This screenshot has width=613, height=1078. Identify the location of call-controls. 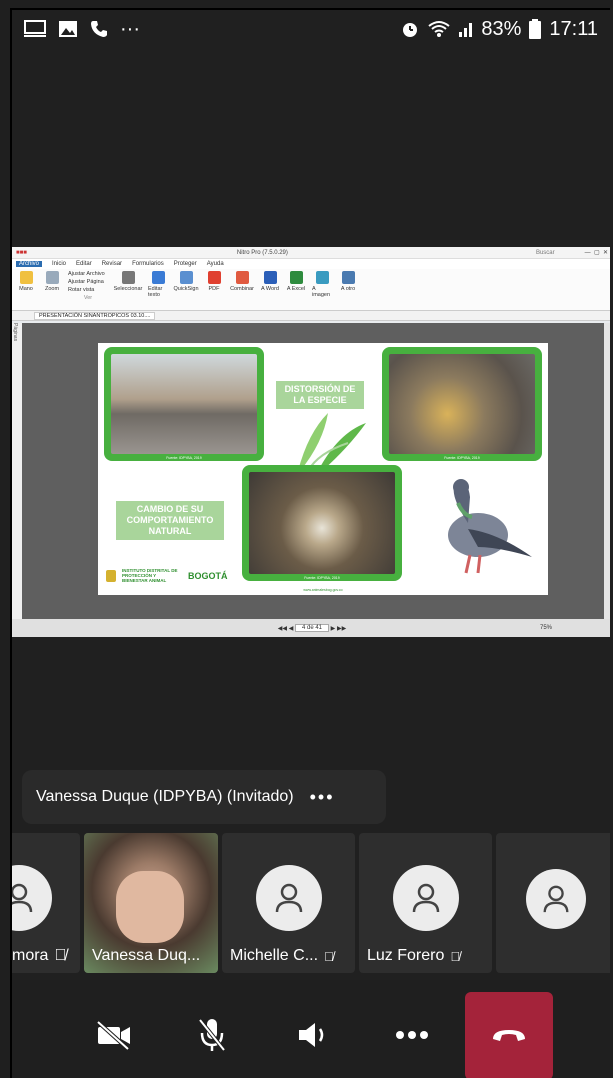
(311, 1029).